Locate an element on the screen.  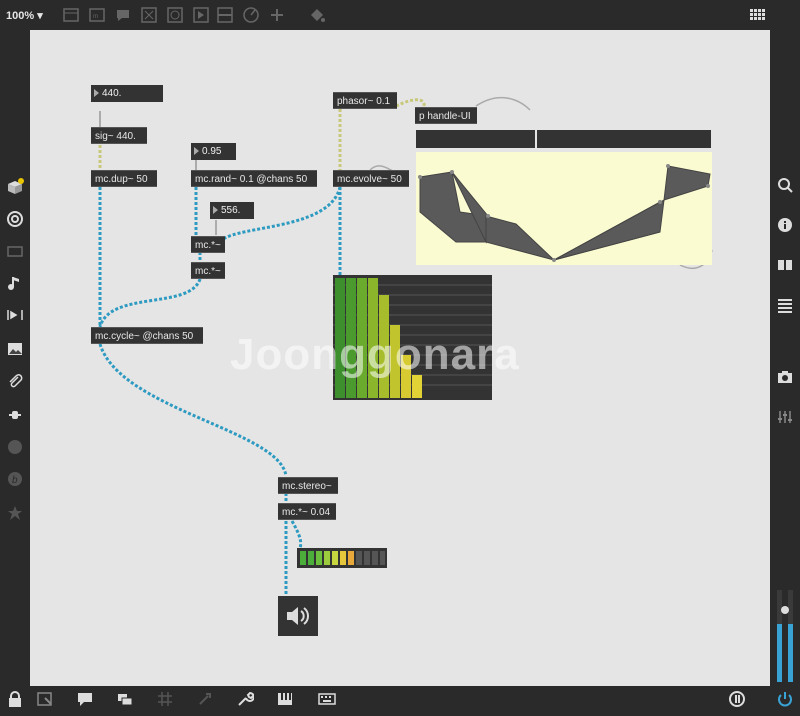
beap-icon: b is located at coordinates (15, 479).